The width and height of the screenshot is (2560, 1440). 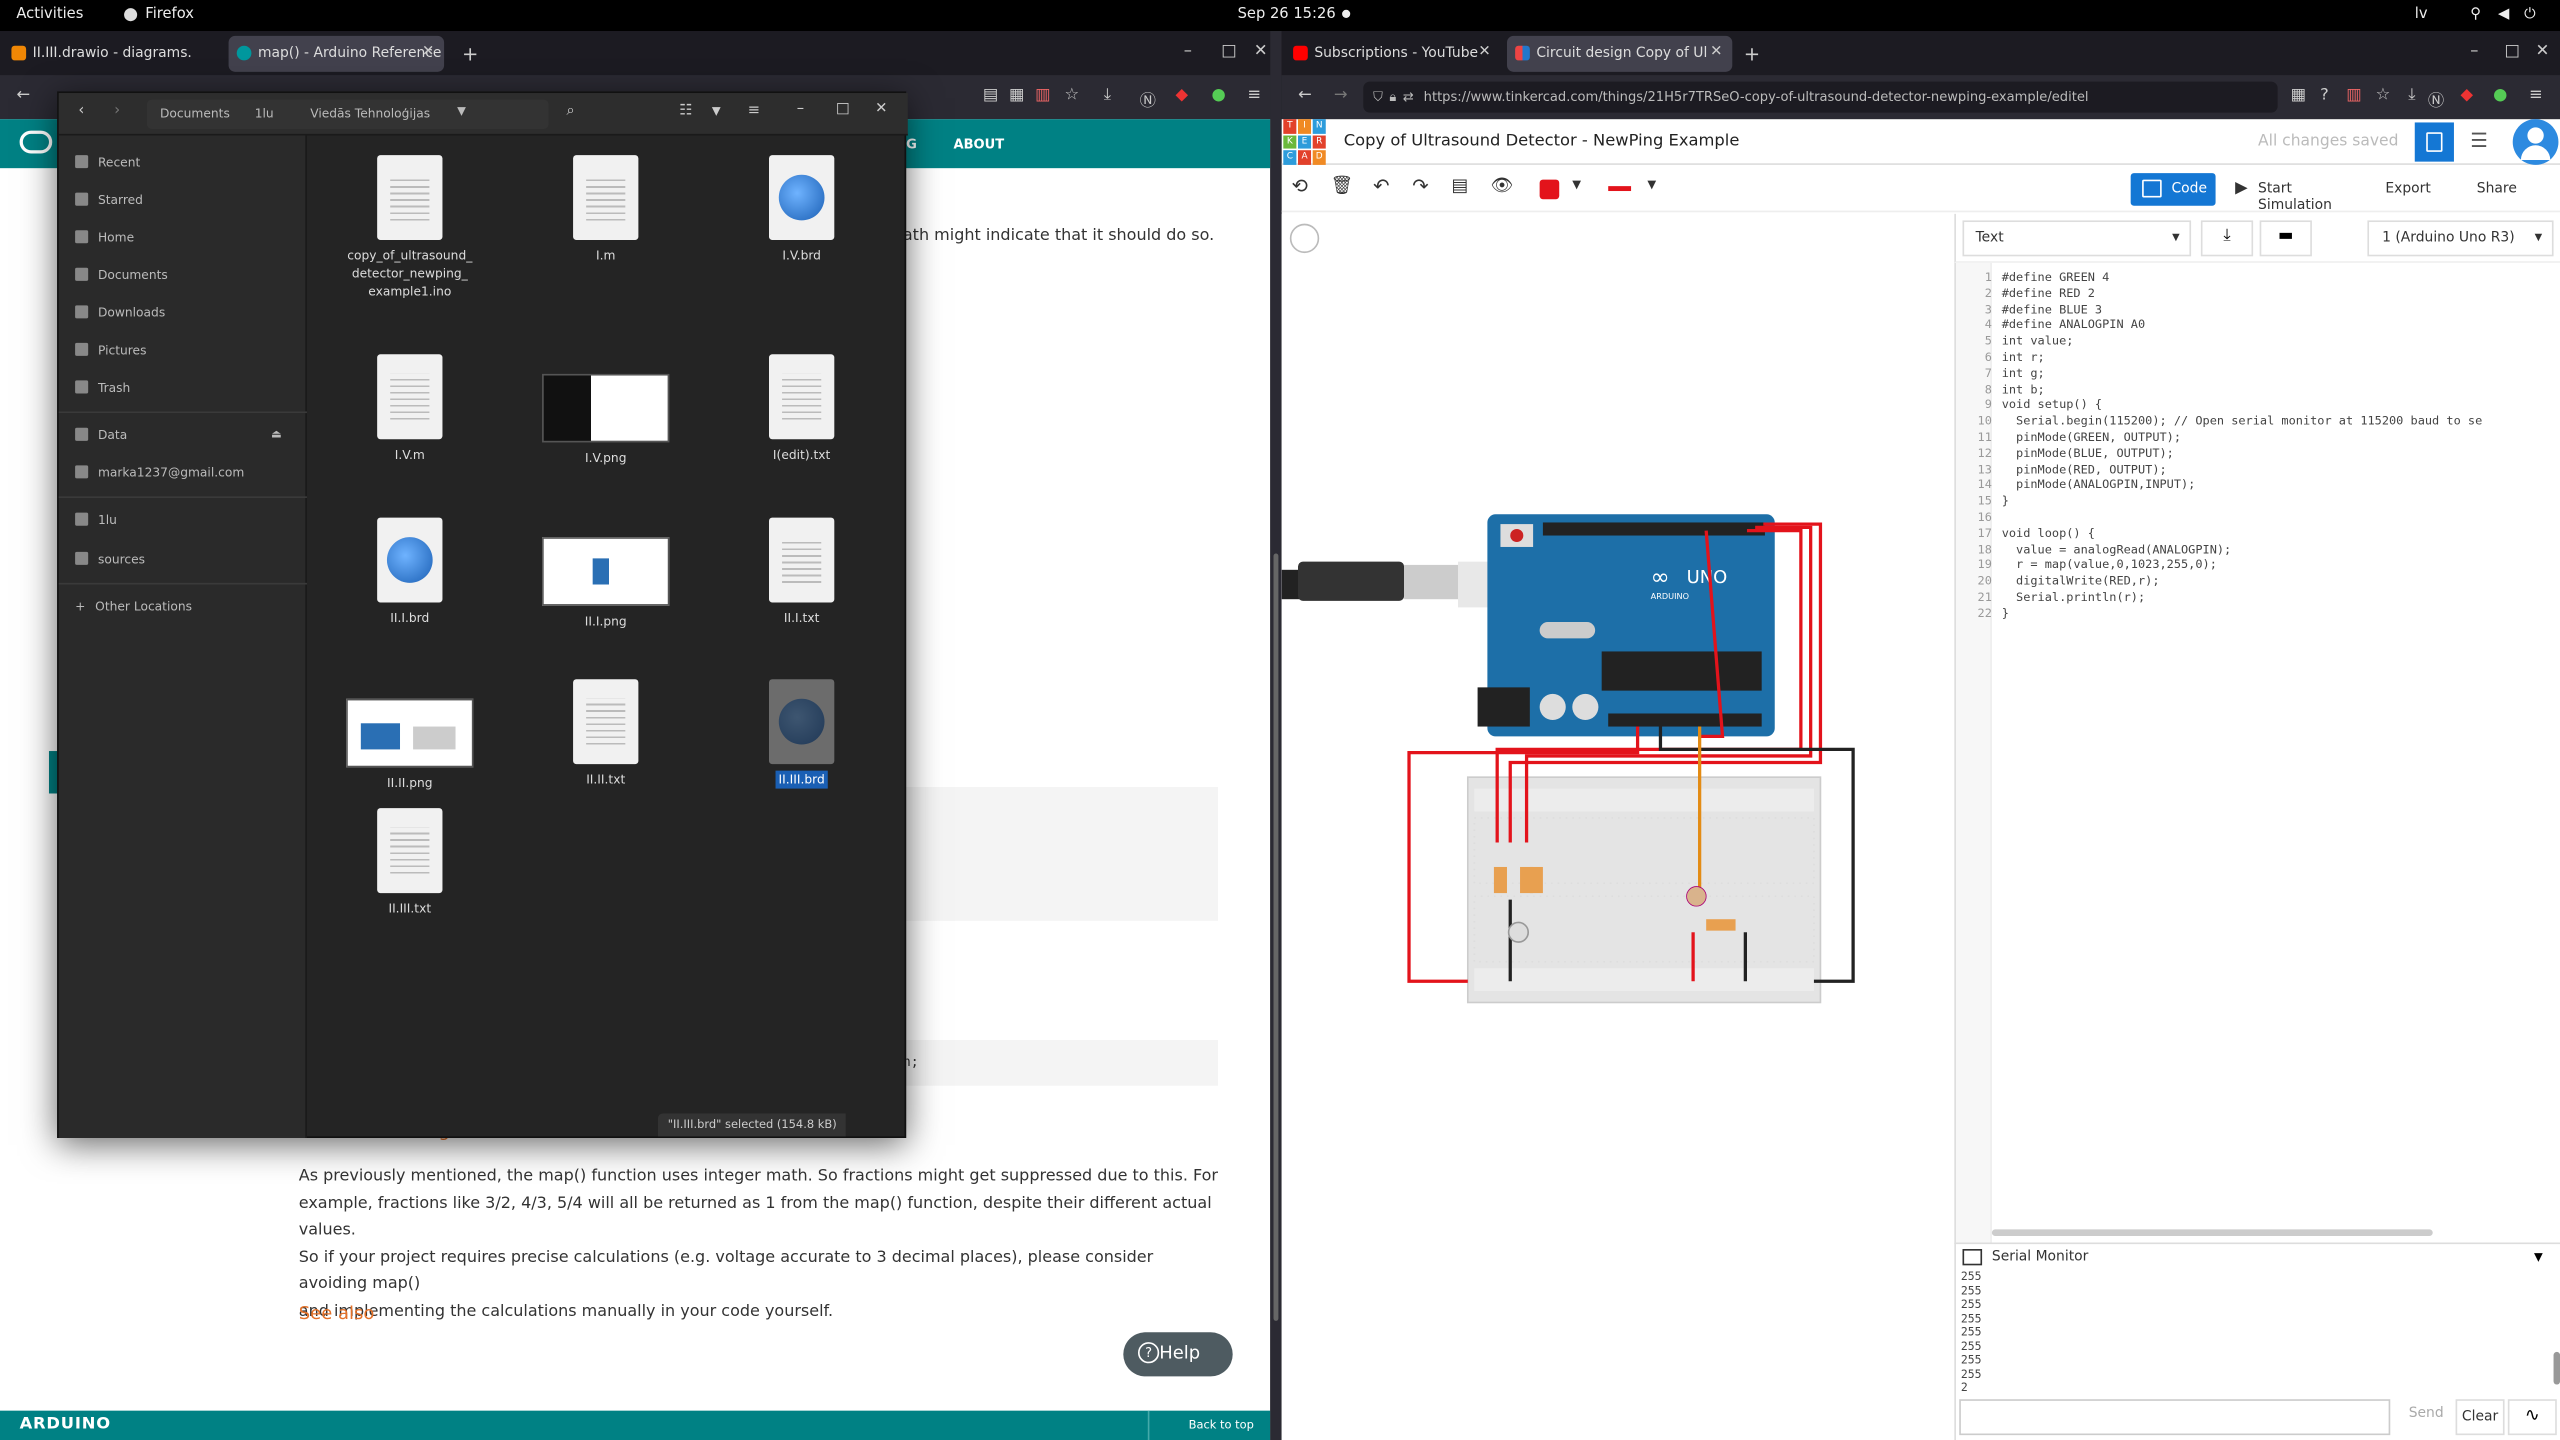 What do you see at coordinates (1393, 54) in the screenshot?
I see `tab-youtube: Subscriptions - YouTube ✕` at bounding box center [1393, 54].